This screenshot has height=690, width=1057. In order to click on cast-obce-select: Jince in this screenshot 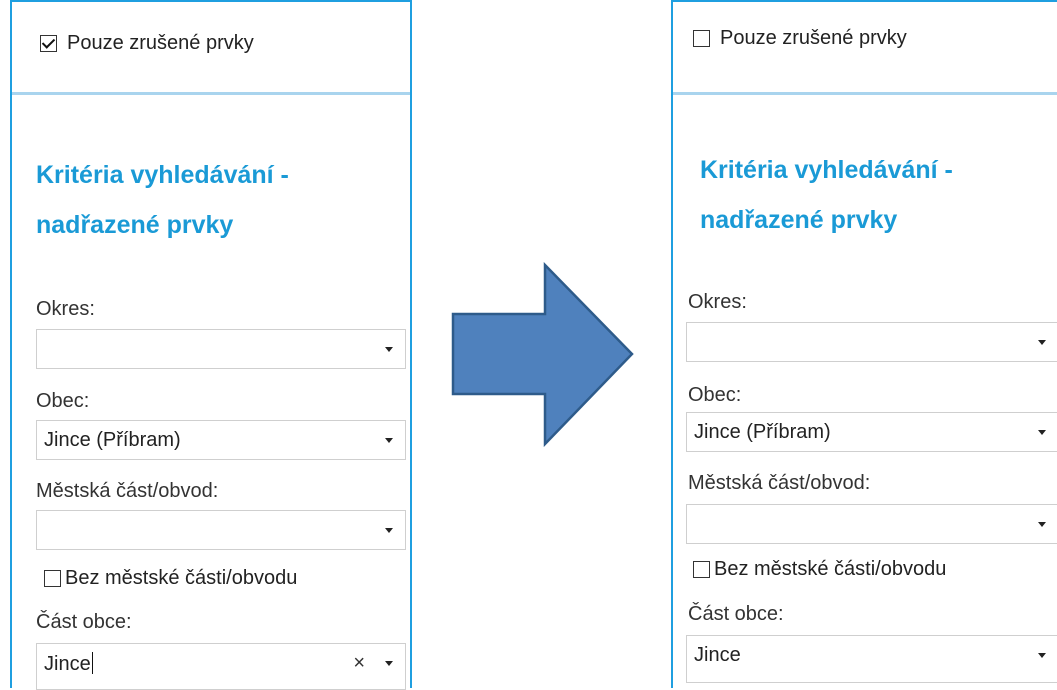, I will do `click(871, 659)`.